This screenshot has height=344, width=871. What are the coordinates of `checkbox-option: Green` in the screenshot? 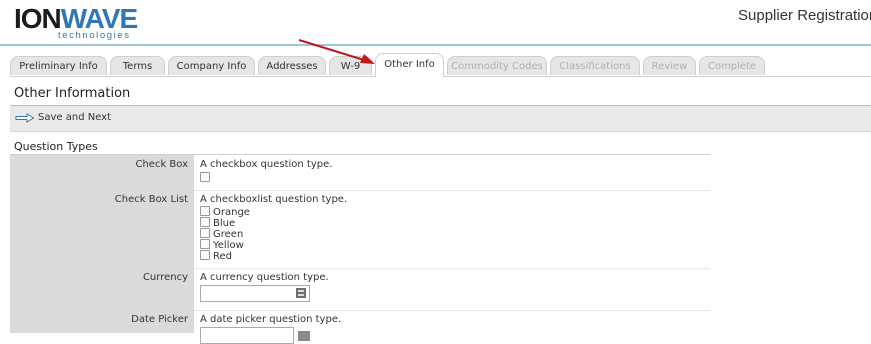 It's located at (273, 234).